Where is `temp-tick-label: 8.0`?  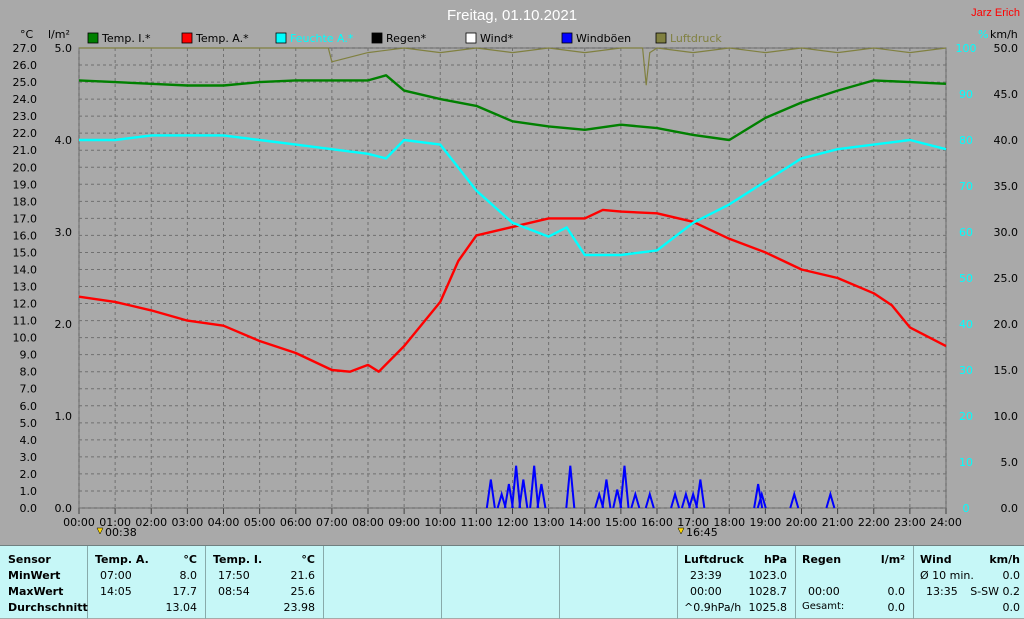 temp-tick-label: 8.0 is located at coordinates (29, 372).